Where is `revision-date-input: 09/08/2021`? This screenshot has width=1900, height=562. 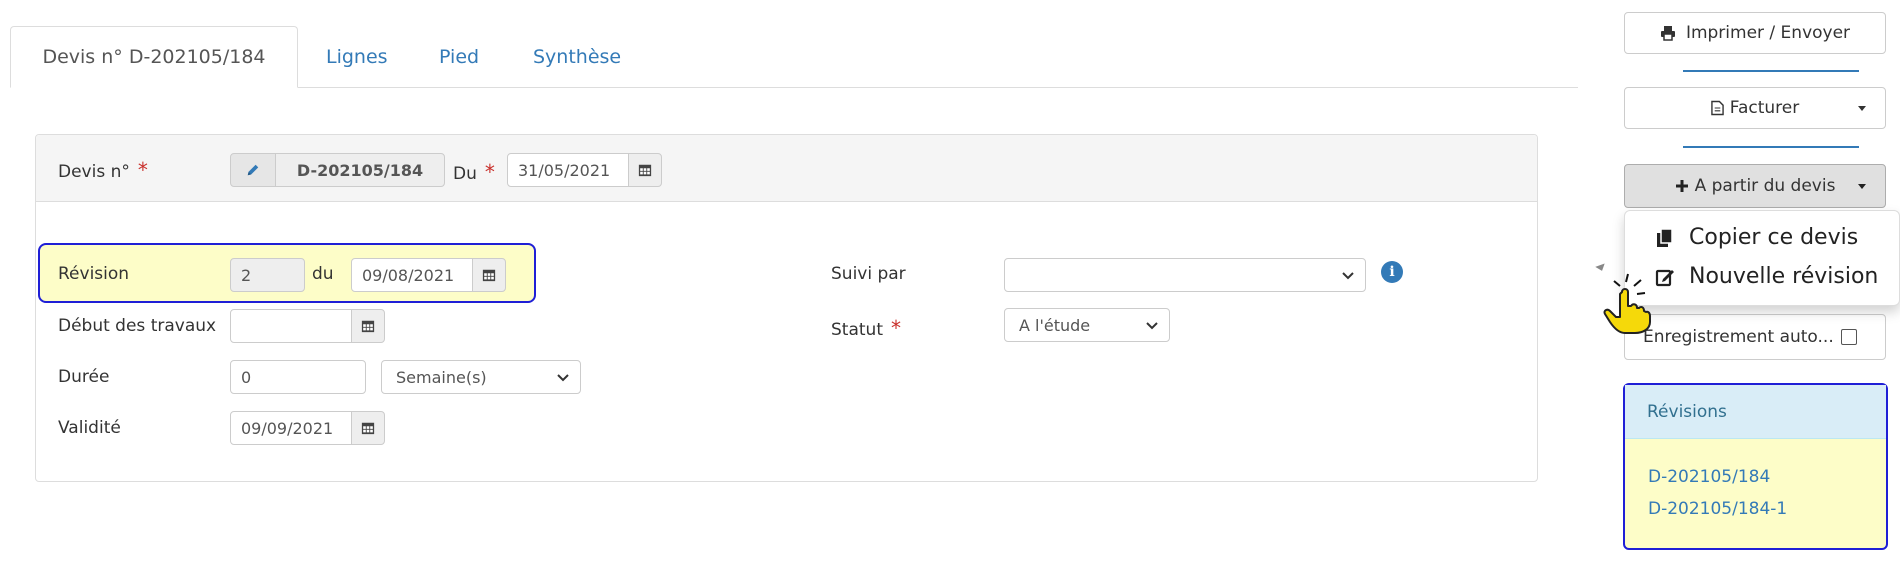
revision-date-input: 09/08/2021 is located at coordinates (412, 275).